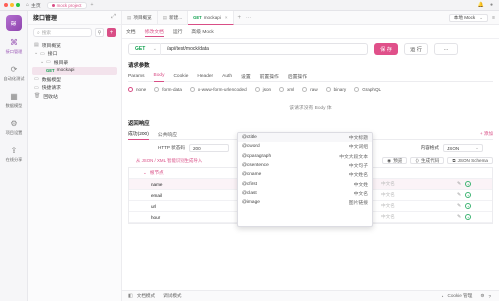 This screenshot has height=301, width=499. Describe the element at coordinates (227, 76) in the screenshot. I see `param-tab-4: Auth` at that location.